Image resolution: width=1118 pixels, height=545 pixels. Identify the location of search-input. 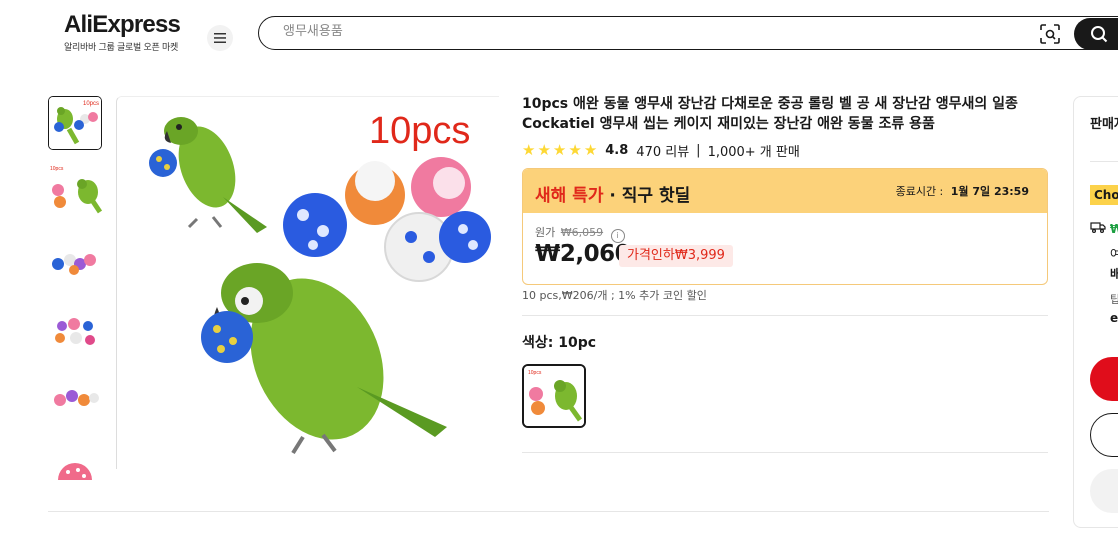
(633, 31).